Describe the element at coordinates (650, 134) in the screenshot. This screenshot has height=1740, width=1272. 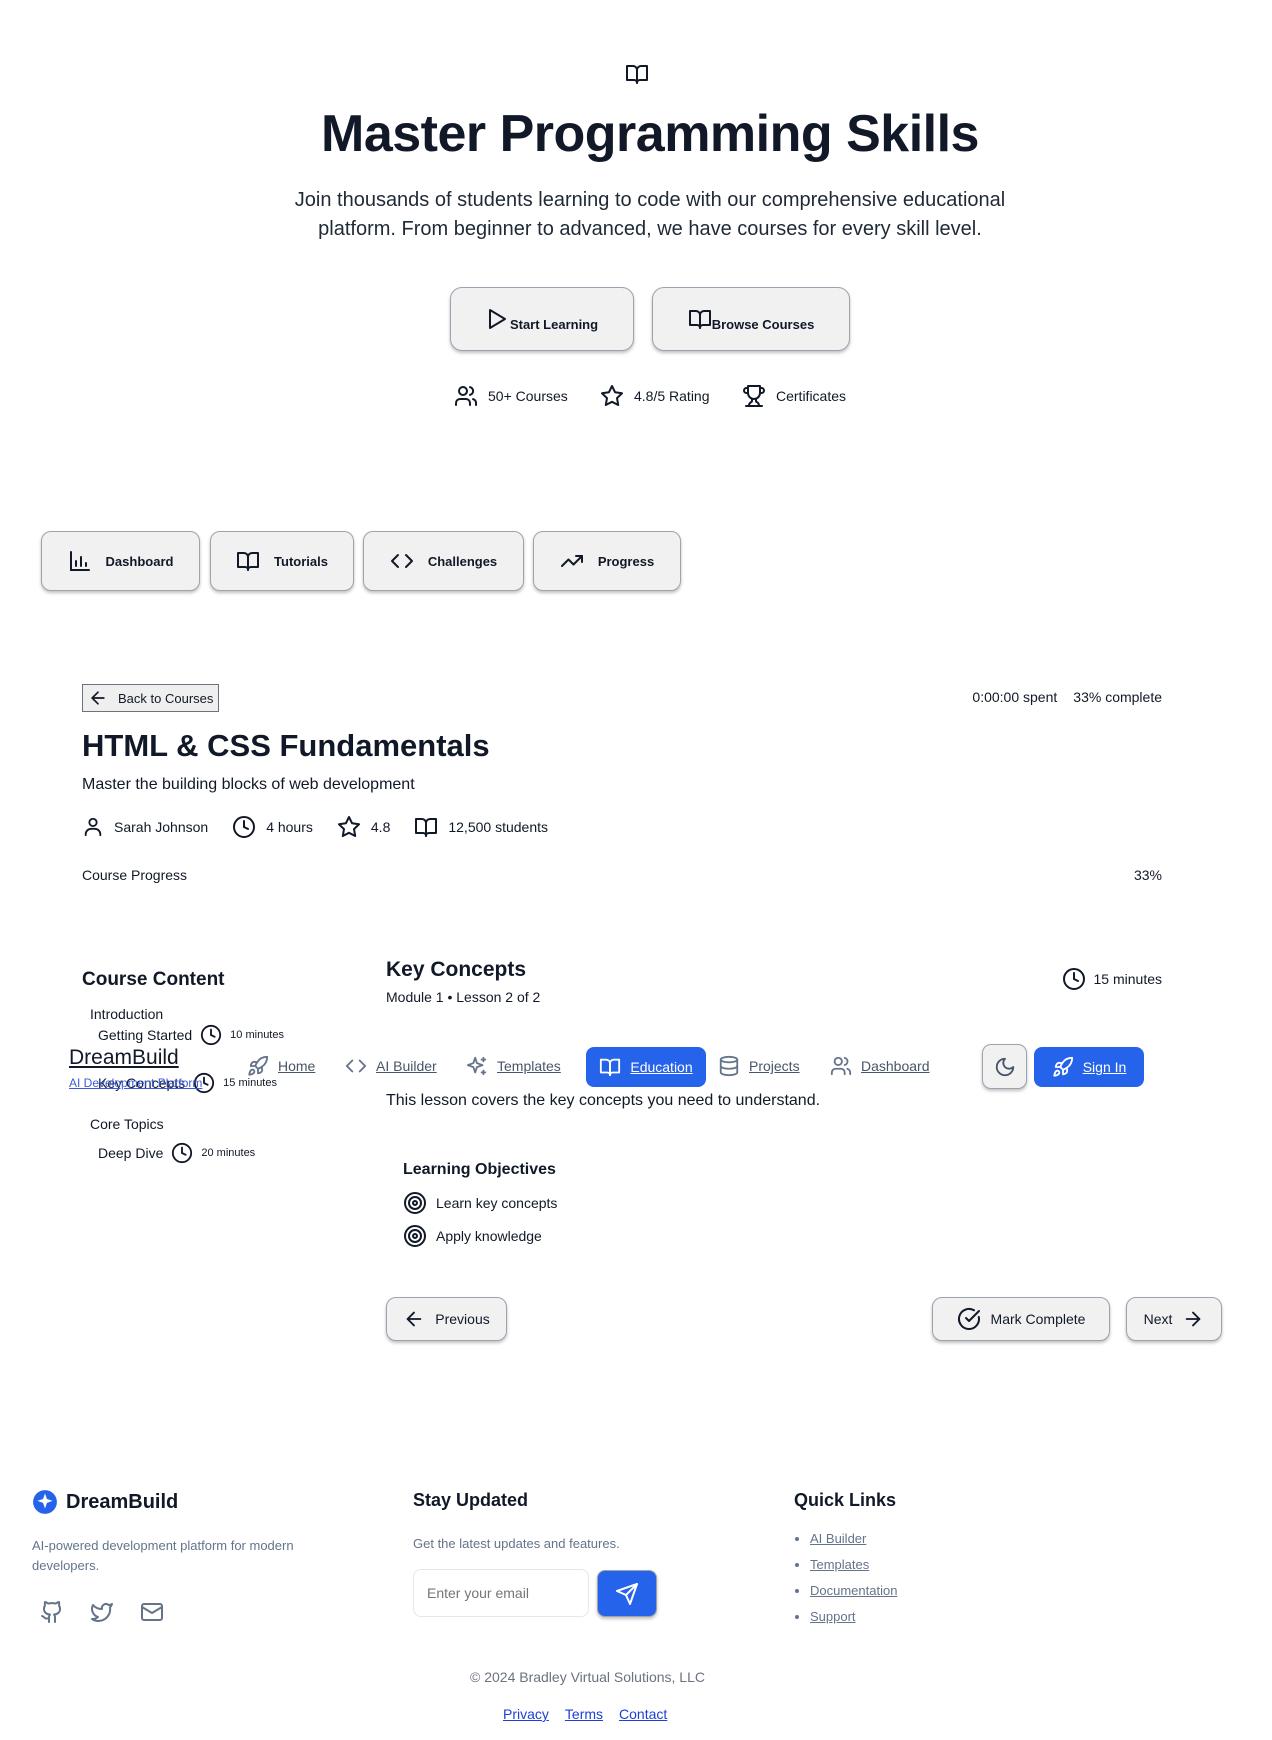
I see `page-title: Master Programming Skills` at that location.